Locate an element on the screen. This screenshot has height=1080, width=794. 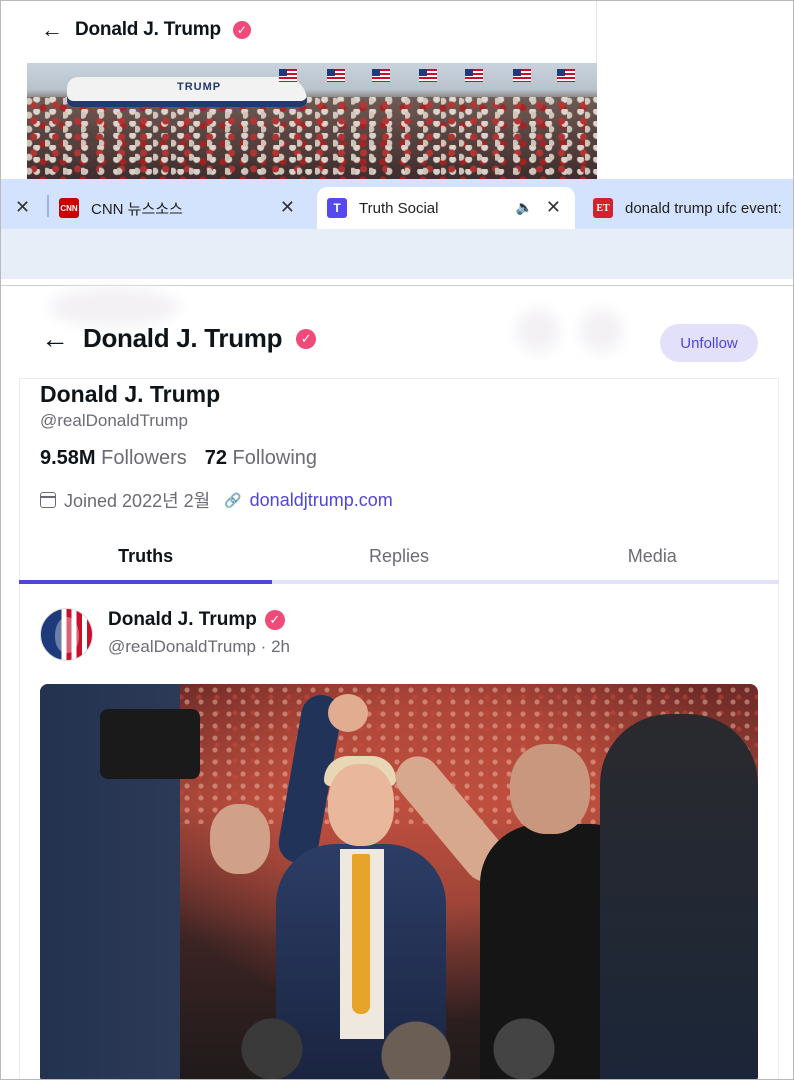
tab-title: donald trump ufc event: is located at coordinates (703, 208).